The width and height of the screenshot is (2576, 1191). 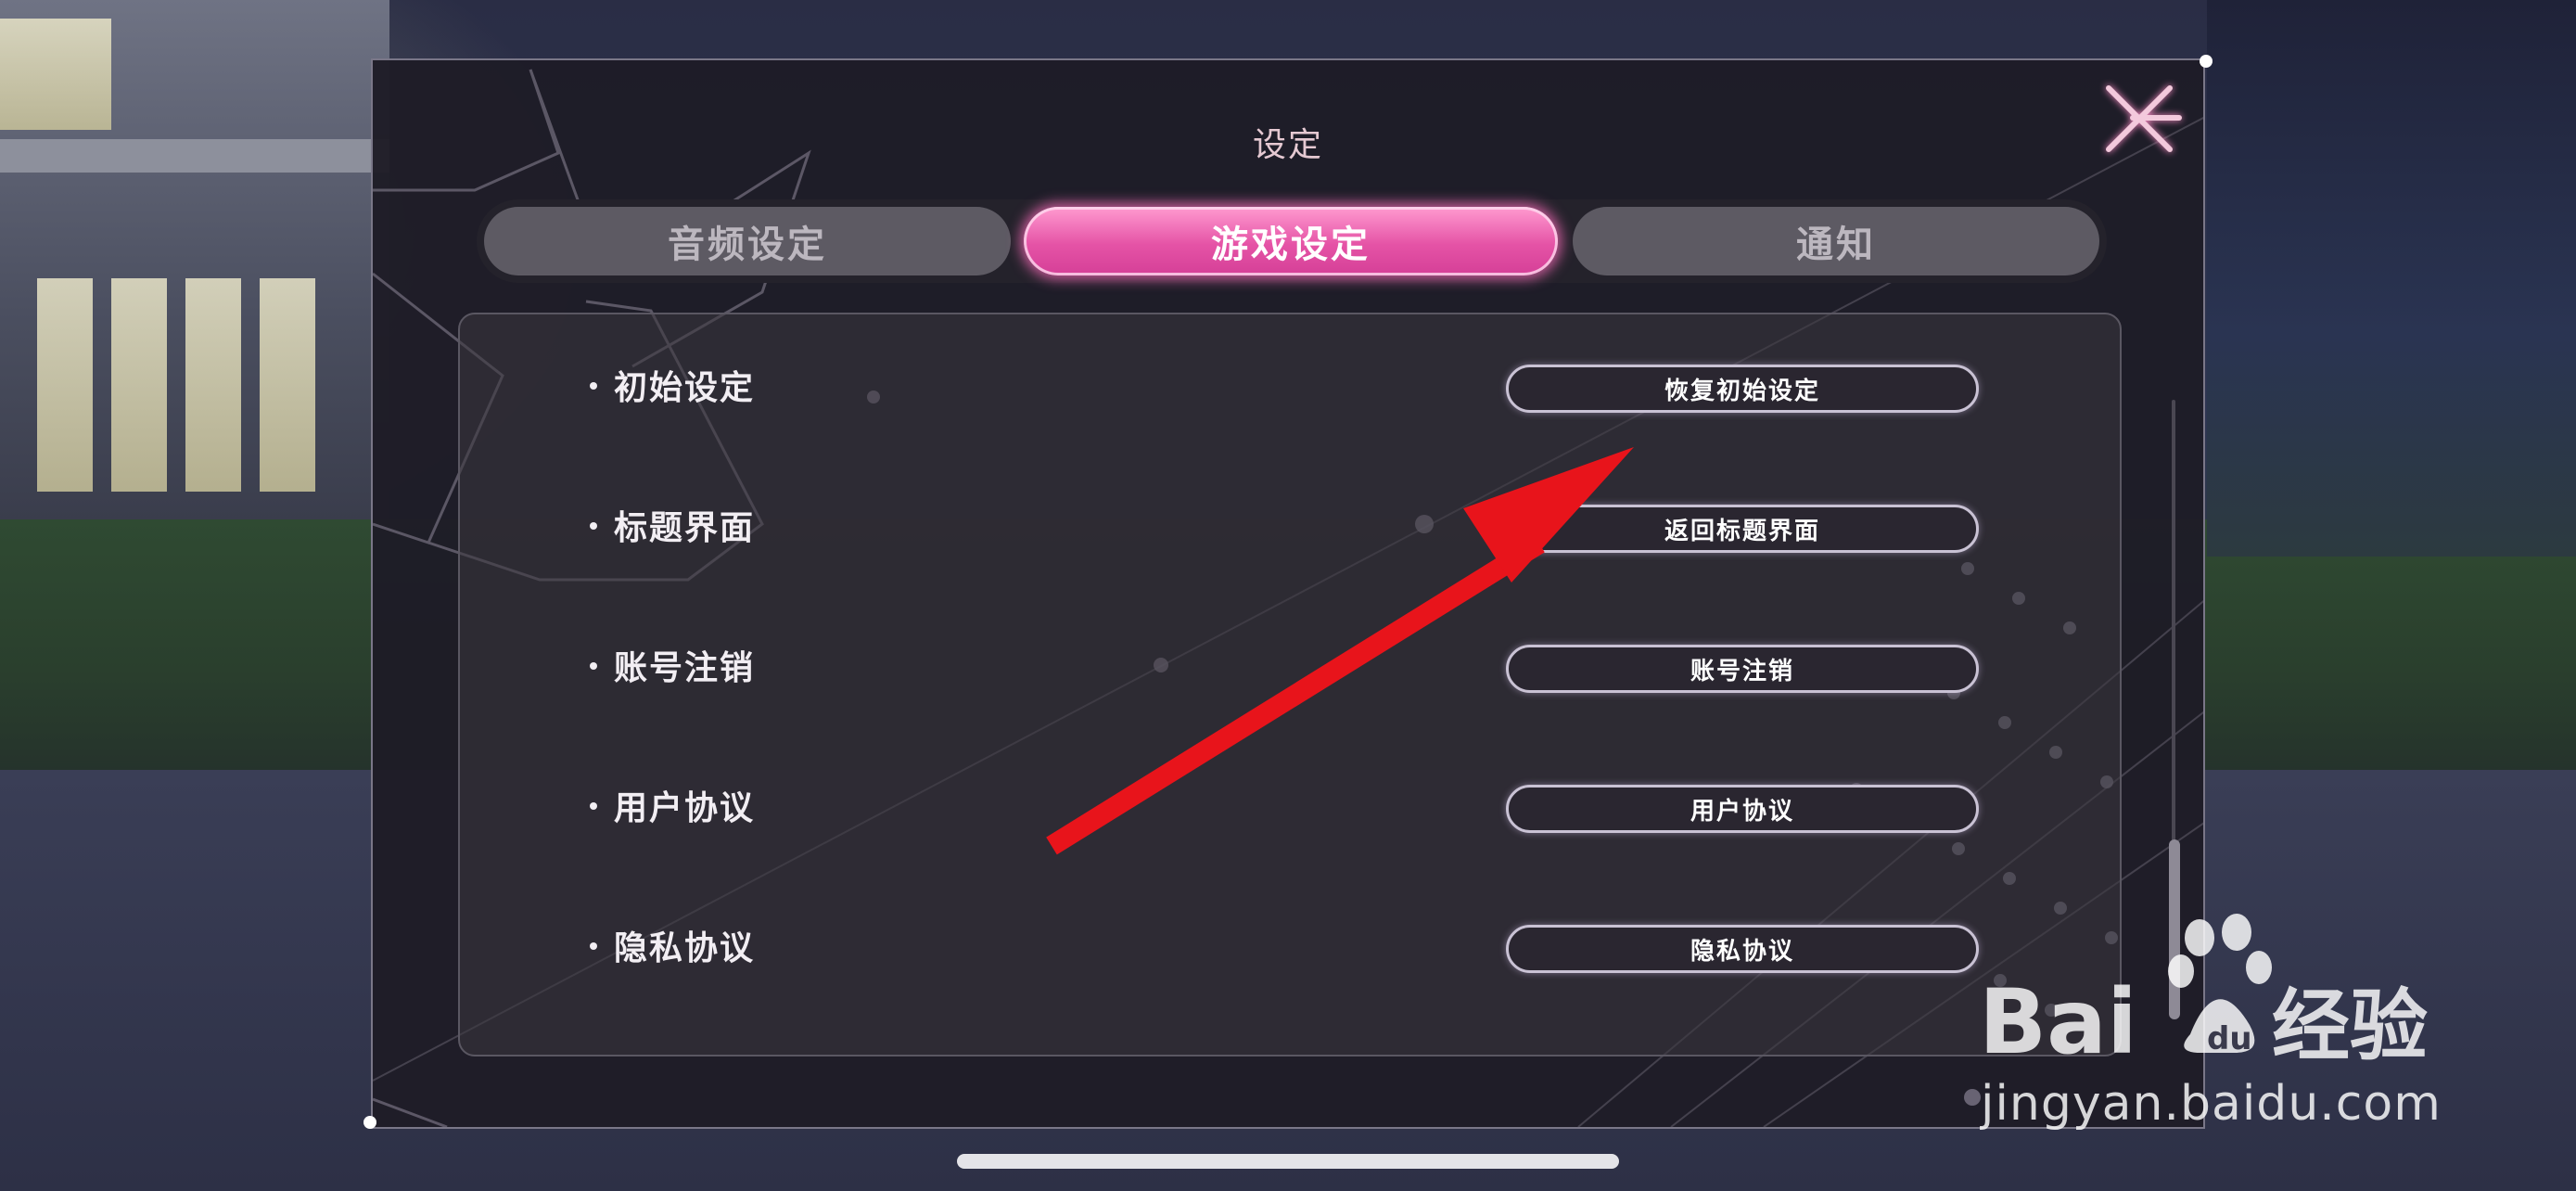 I want to click on privacy-agreement-button: 隐私协议, so click(x=1742, y=949).